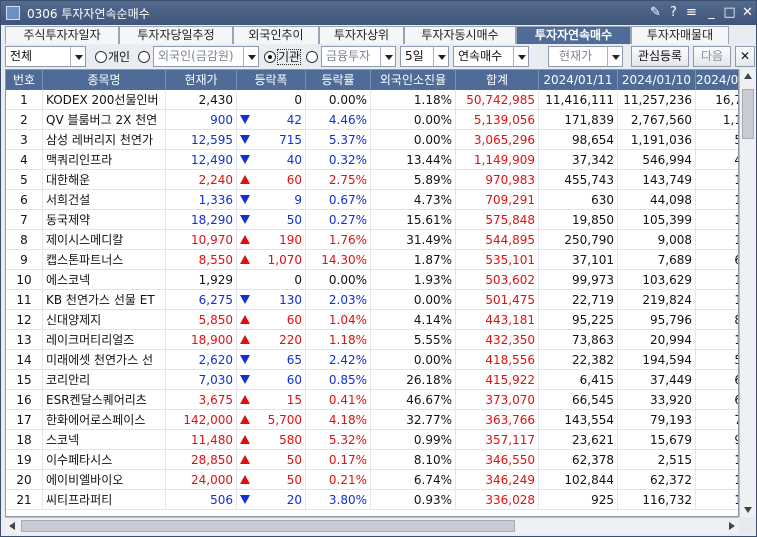 Image resolution: width=757 pixels, height=537 pixels. Describe the element at coordinates (497, 420) in the screenshot. I see `cell-total: 363,766` at that location.